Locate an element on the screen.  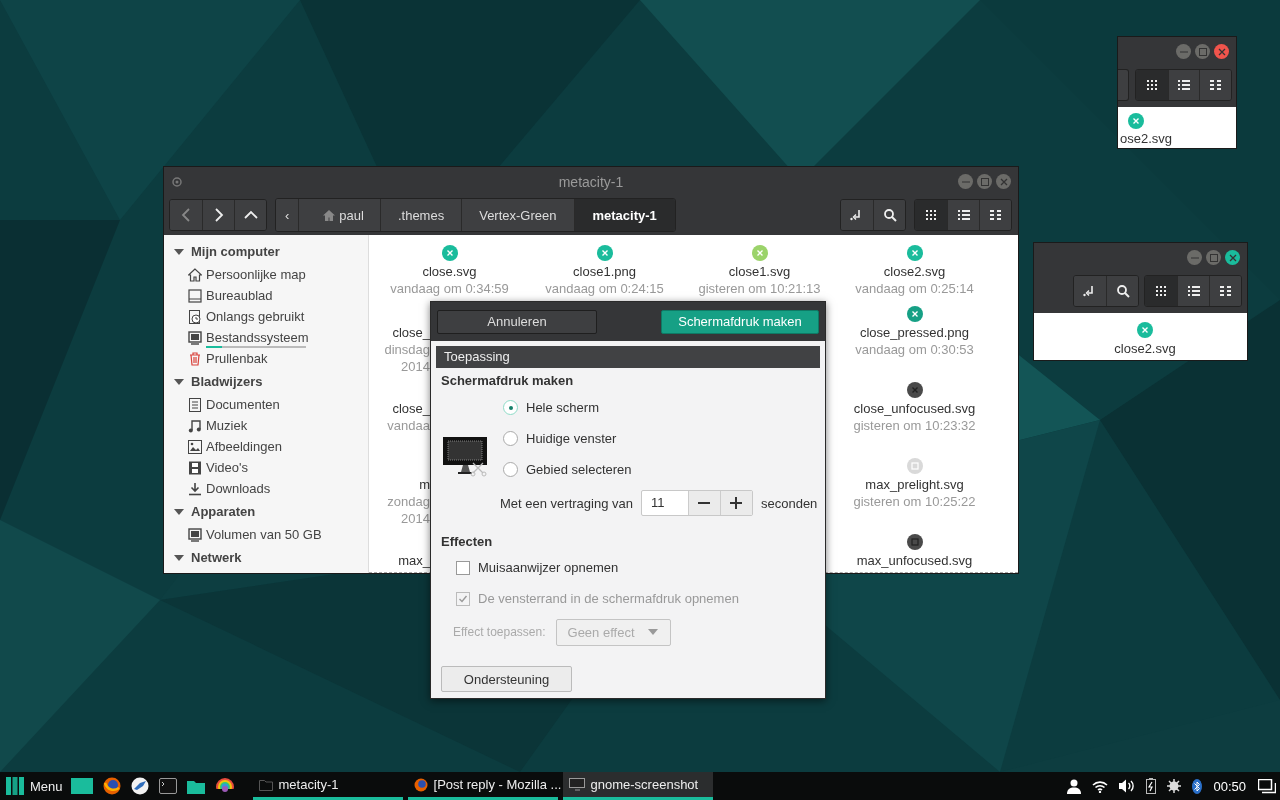
wifi-icon is located at coordinates (1100, 786).